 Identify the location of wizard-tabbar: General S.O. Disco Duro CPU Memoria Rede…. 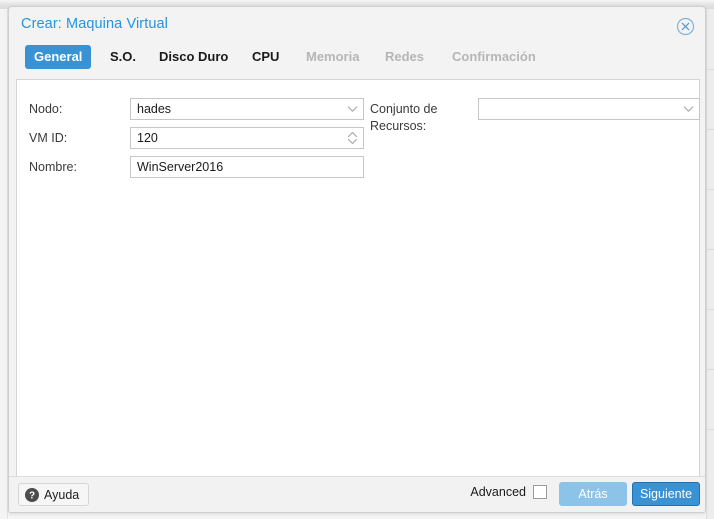
(357, 62).